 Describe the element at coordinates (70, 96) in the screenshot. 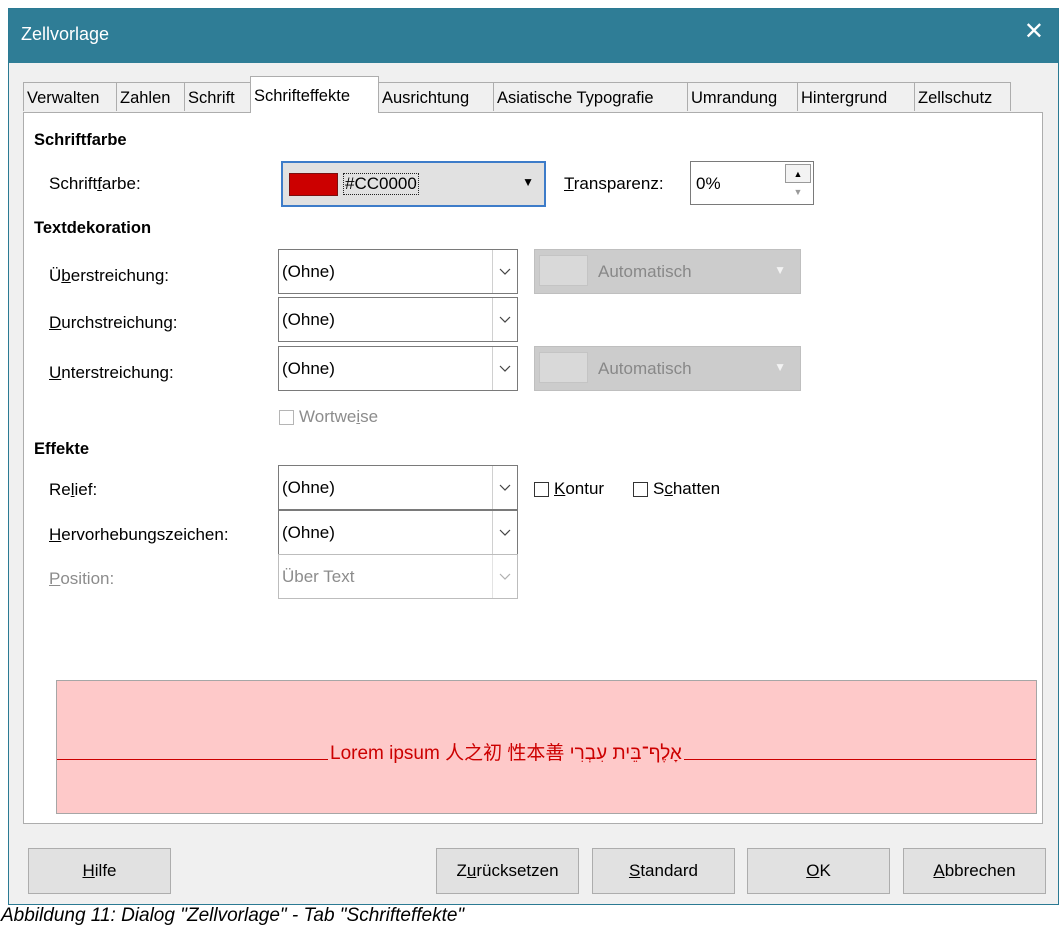

I see `tab-verwalten: Verwalten` at that location.